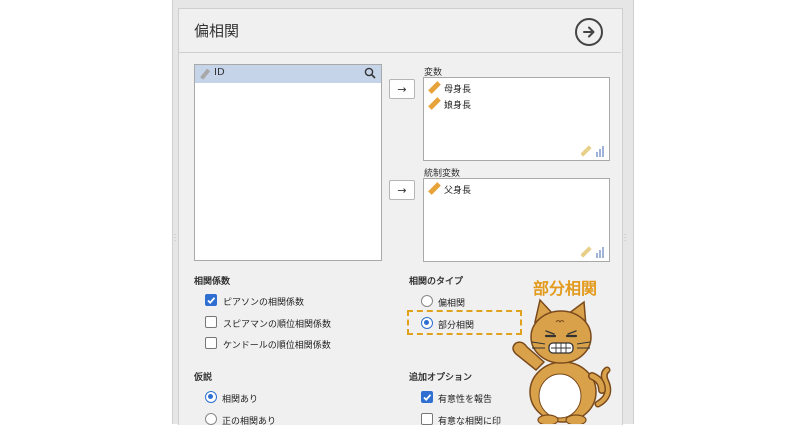 The image size is (800, 427). What do you see at coordinates (212, 282) in the screenshot?
I see `correlation-coefficients-heading: 相関係数` at bounding box center [212, 282].